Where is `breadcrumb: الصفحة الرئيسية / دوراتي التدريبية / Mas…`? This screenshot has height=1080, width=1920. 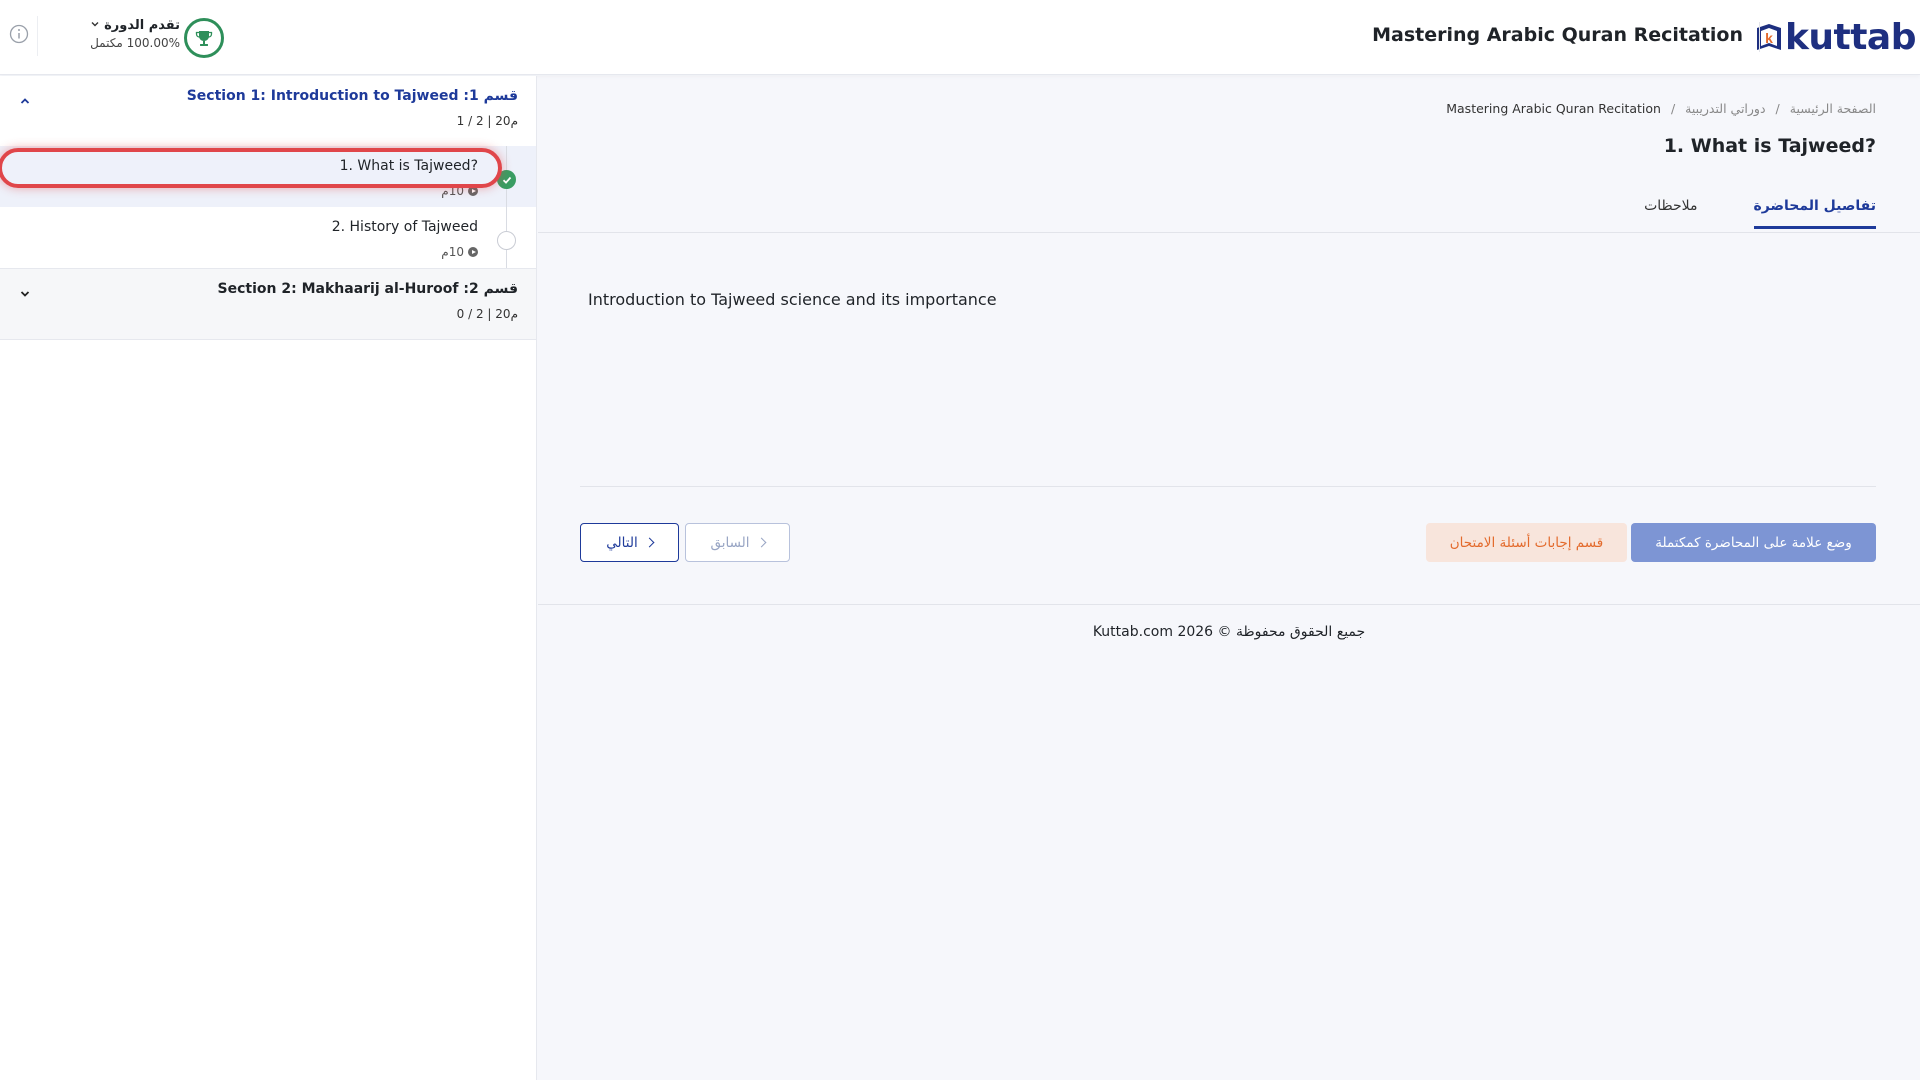 breadcrumb: الصفحة الرئيسية / دوراتي التدريبية / Mas… is located at coordinates (1661, 108).